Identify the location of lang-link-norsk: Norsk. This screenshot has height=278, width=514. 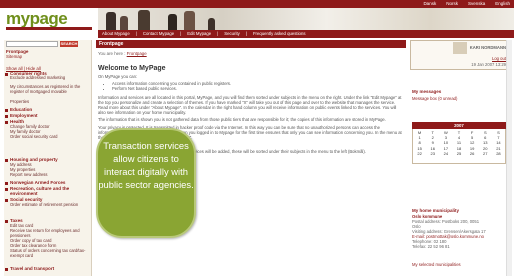
(452, 4).